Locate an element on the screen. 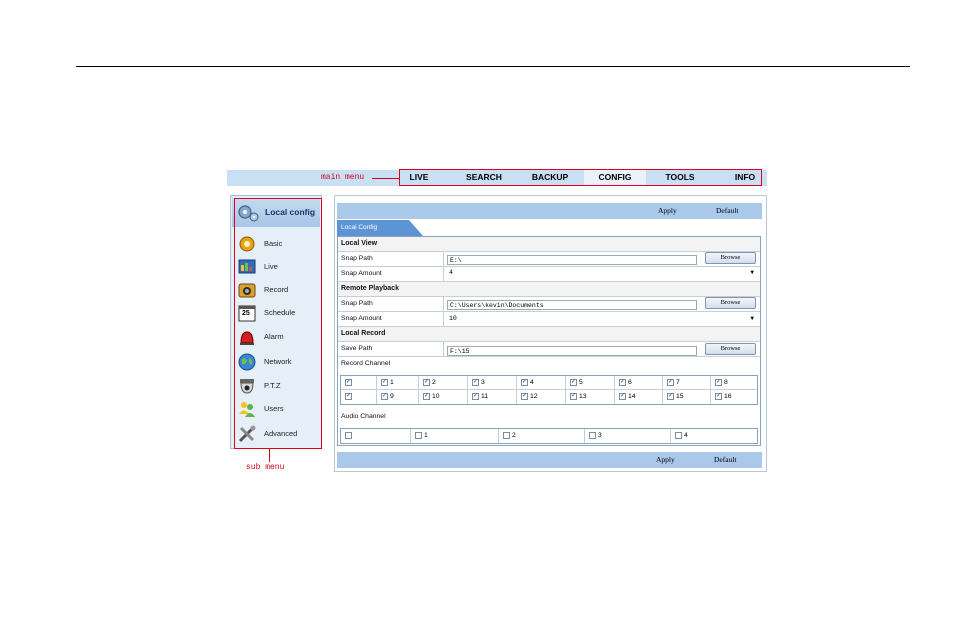  record-channel-row: Record Channel is located at coordinates (549, 364).